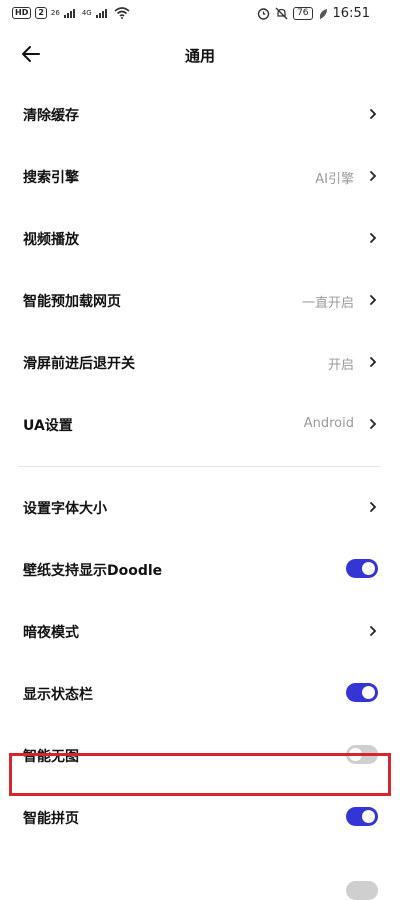 This screenshot has height=900, width=400. Describe the element at coordinates (200, 239) in the screenshot. I see `settings-row: 视频播放` at that location.